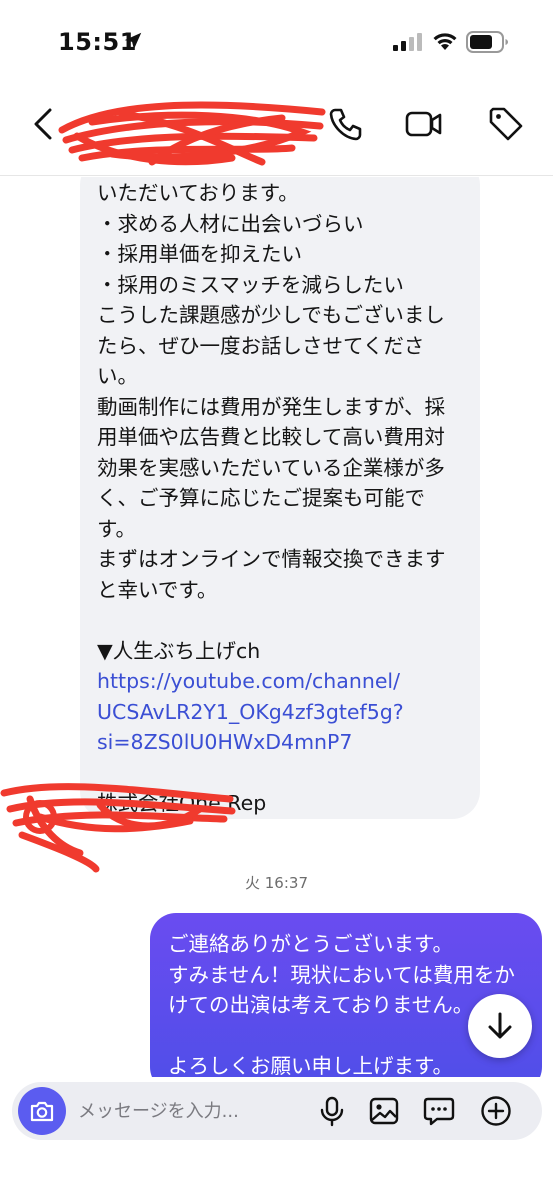 The height and width of the screenshot is (1200, 553). I want to click on battery-icon, so click(487, 42).